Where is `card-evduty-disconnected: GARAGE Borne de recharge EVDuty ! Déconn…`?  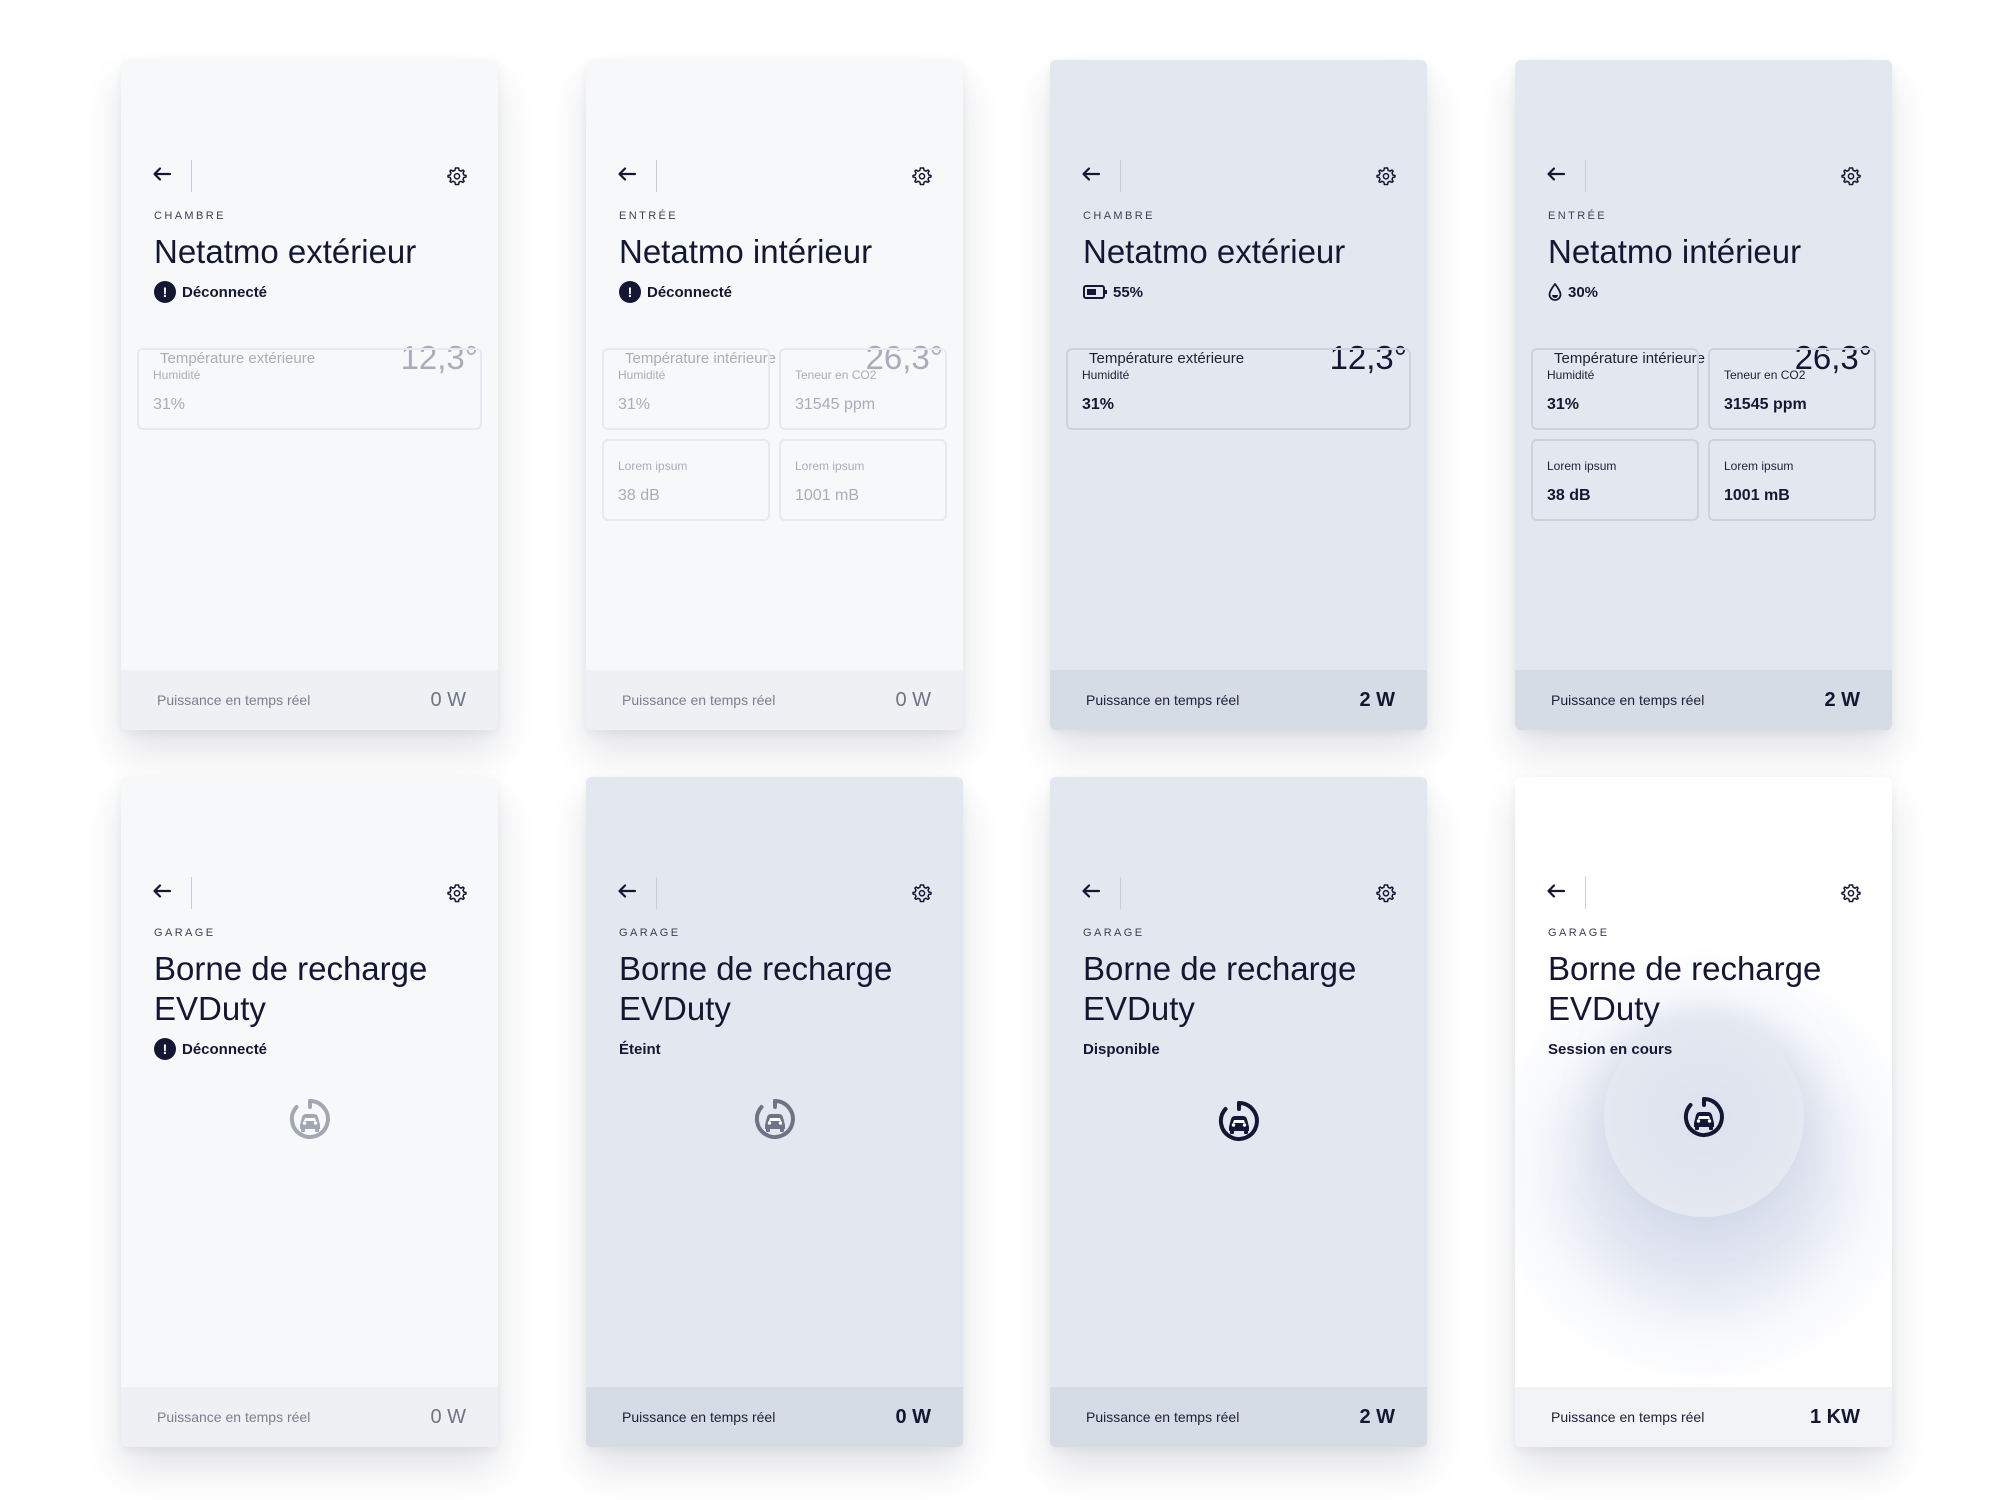 card-evduty-disconnected: GARAGE Borne de recharge EVDuty ! Déconn… is located at coordinates (309, 1112).